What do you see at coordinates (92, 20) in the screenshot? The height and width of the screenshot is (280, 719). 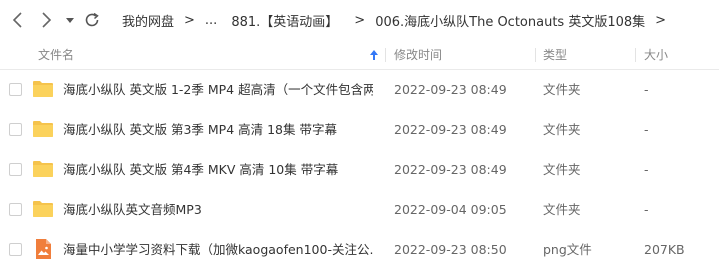 I see `refresh-icon` at bounding box center [92, 20].